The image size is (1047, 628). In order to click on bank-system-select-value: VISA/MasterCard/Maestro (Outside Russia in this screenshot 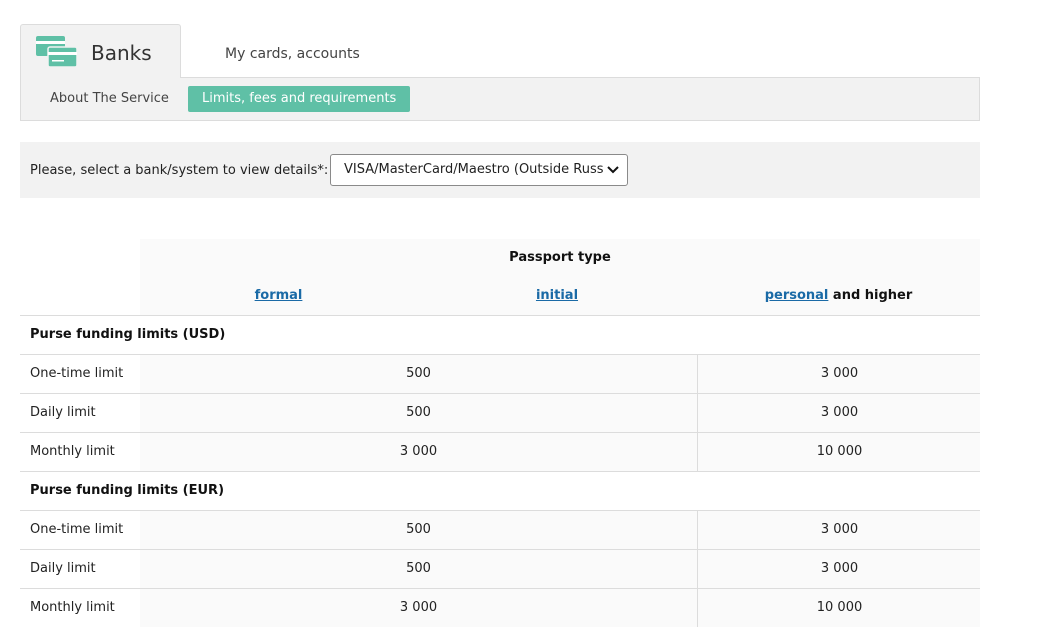, I will do `click(480, 169)`.